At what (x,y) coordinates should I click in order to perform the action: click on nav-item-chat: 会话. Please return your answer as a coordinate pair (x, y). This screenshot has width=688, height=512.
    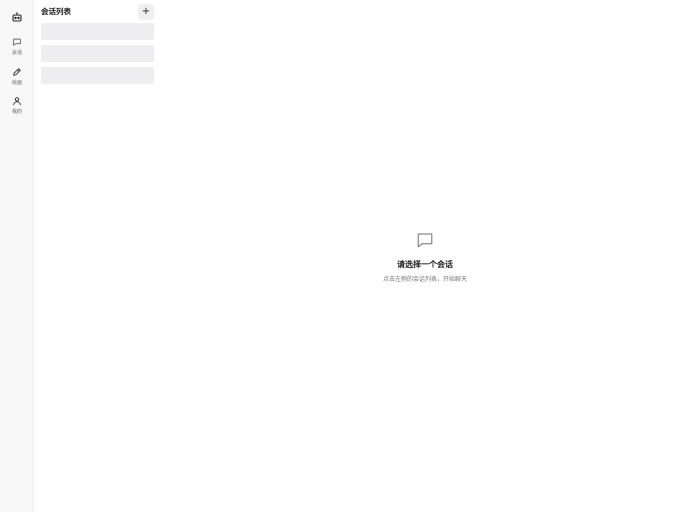
    Looking at the image, I should click on (17, 49).